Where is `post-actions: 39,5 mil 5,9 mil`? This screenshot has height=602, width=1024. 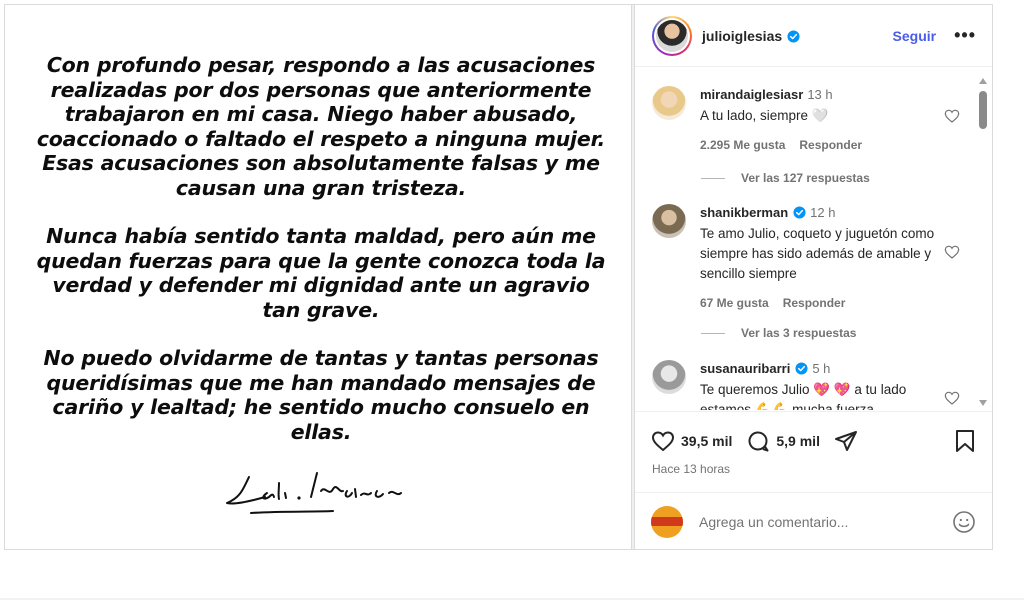
post-actions: 39,5 mil 5,9 mil is located at coordinates (813, 441).